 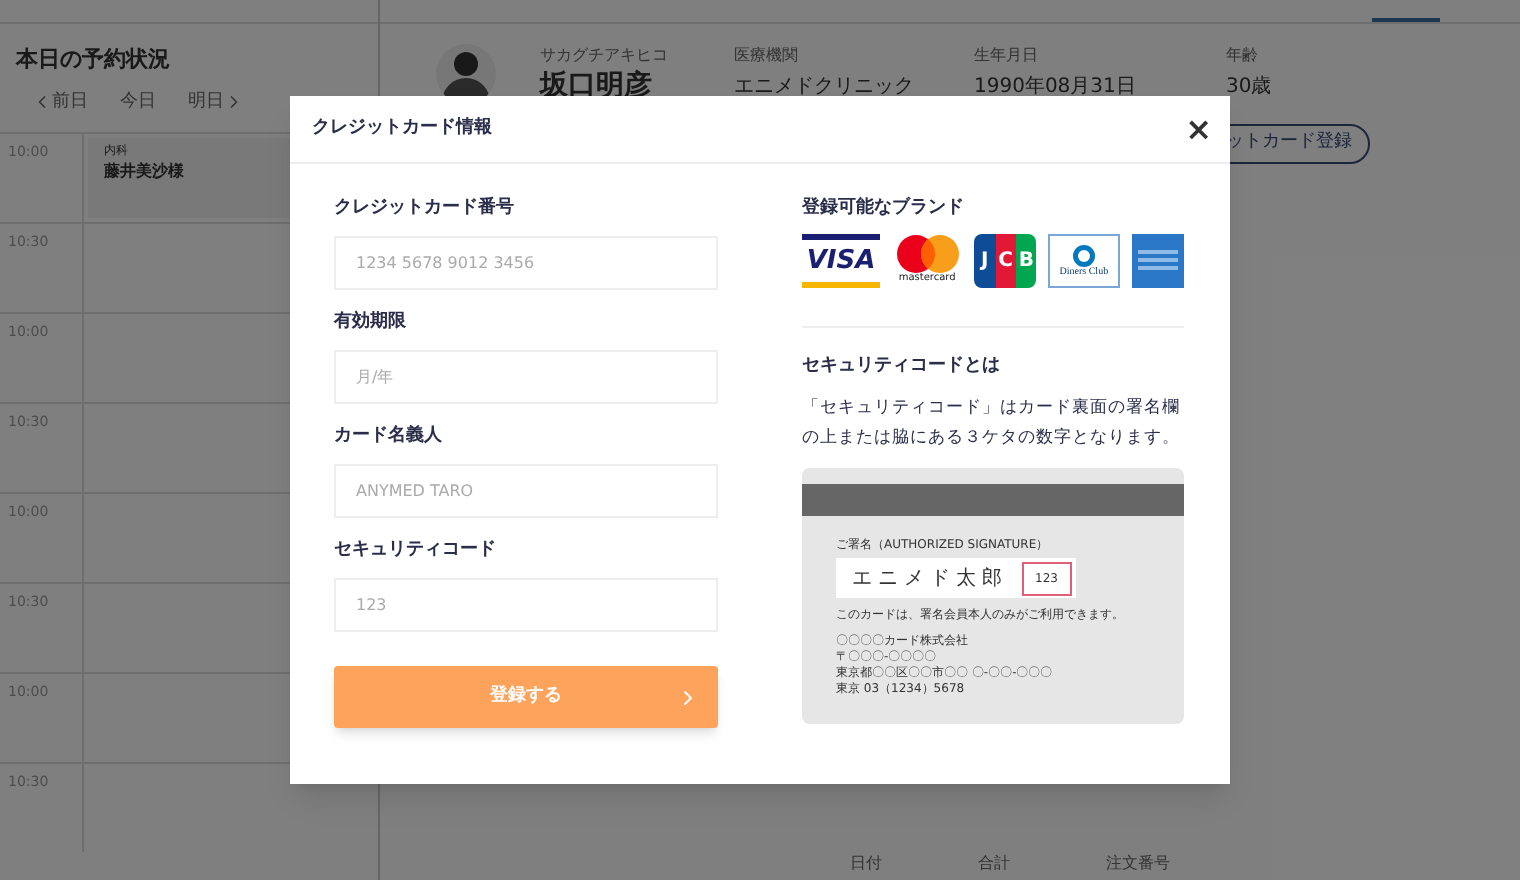 What do you see at coordinates (841, 260) in the screenshot?
I see `visa-logo: VISA` at bounding box center [841, 260].